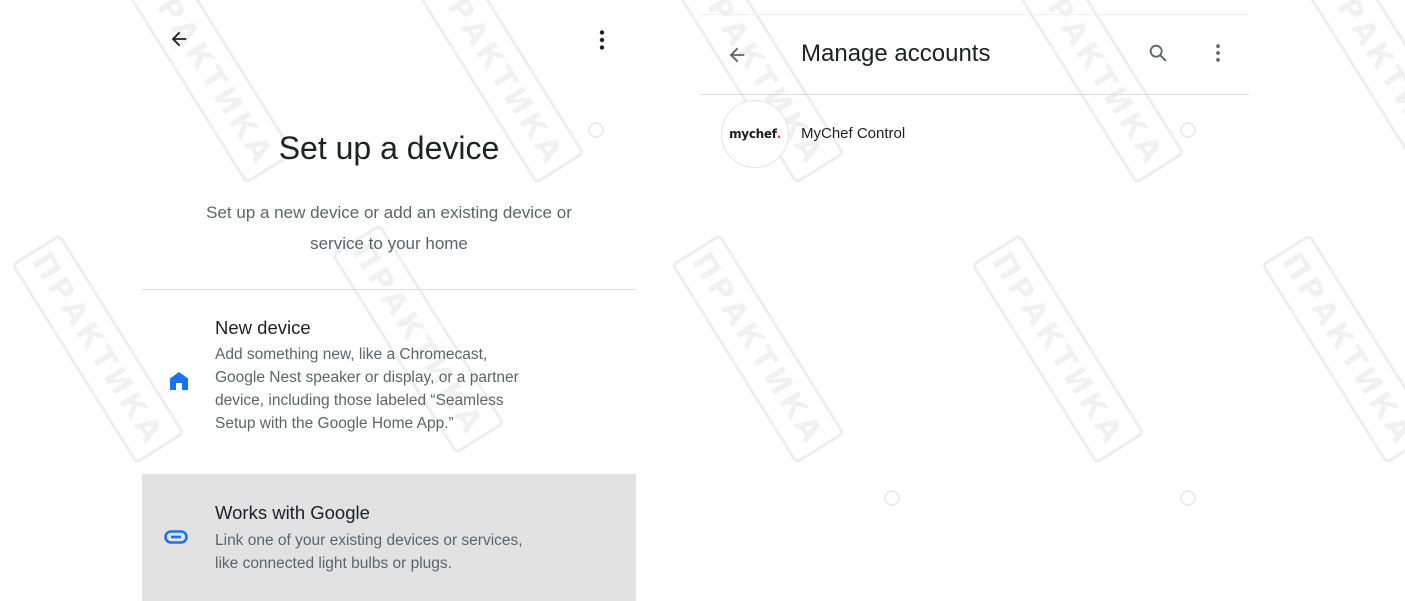 Image resolution: width=1405 pixels, height=601 pixels. I want to click on home-icon, so click(179, 381).